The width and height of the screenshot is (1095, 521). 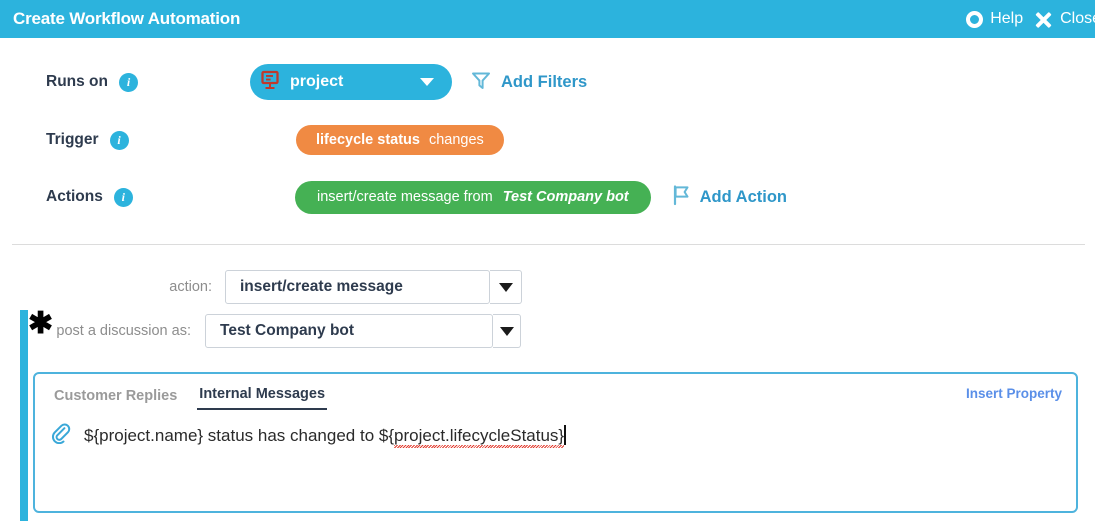 I want to click on paperclip-icon, so click(x=60, y=435).